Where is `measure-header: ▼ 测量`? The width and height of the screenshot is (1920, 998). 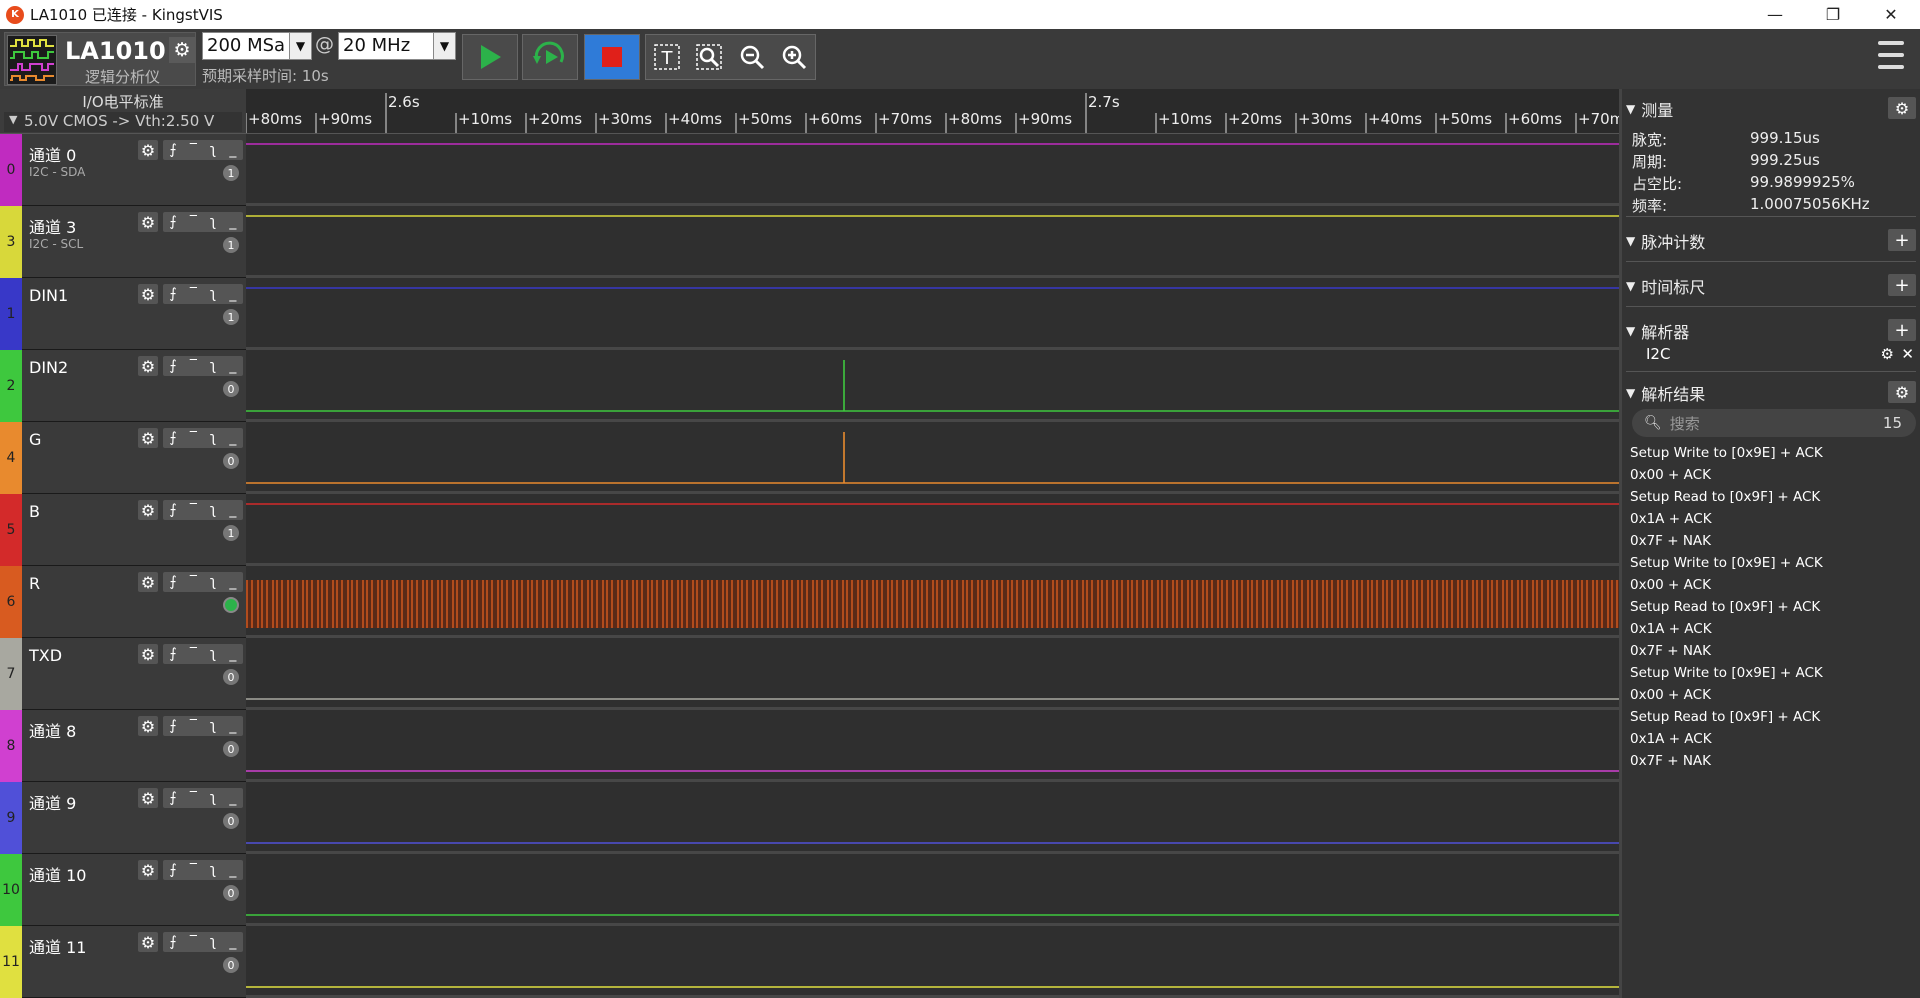 measure-header: ▼ 测量 is located at coordinates (1771, 109).